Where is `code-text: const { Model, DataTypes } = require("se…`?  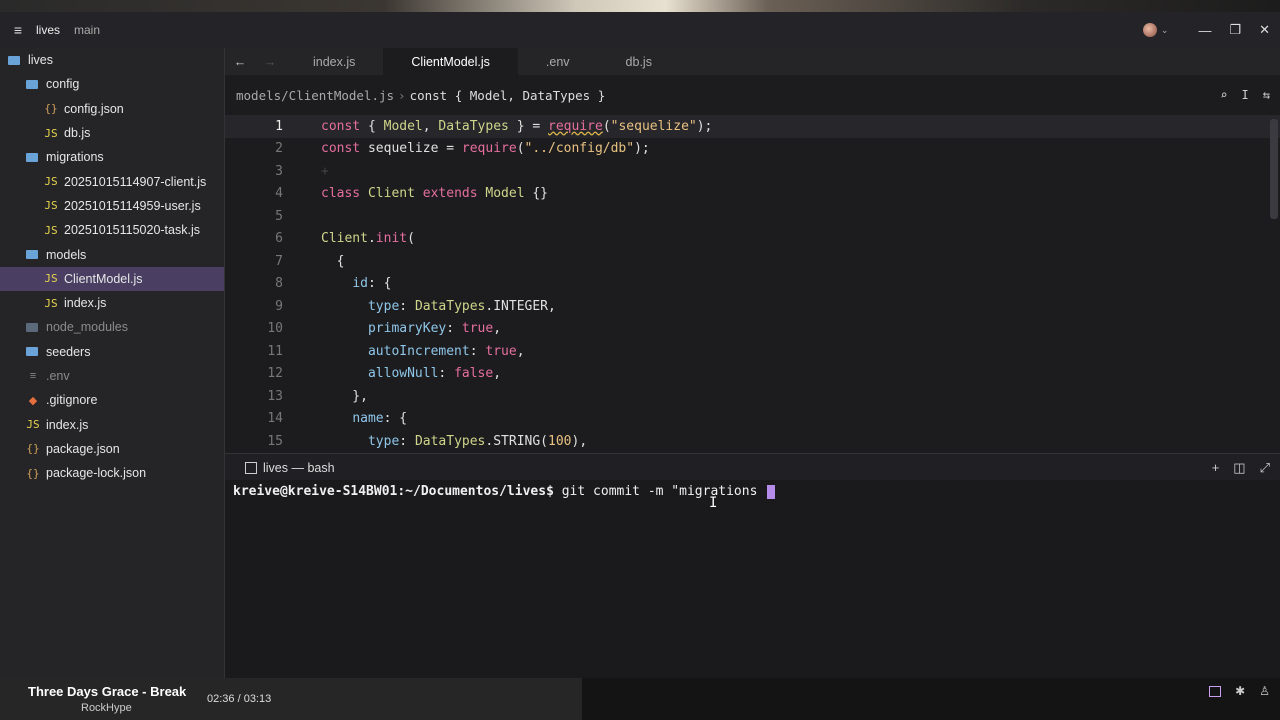 code-text: const { Model, DataTypes } = require("se… is located at coordinates (517, 126).